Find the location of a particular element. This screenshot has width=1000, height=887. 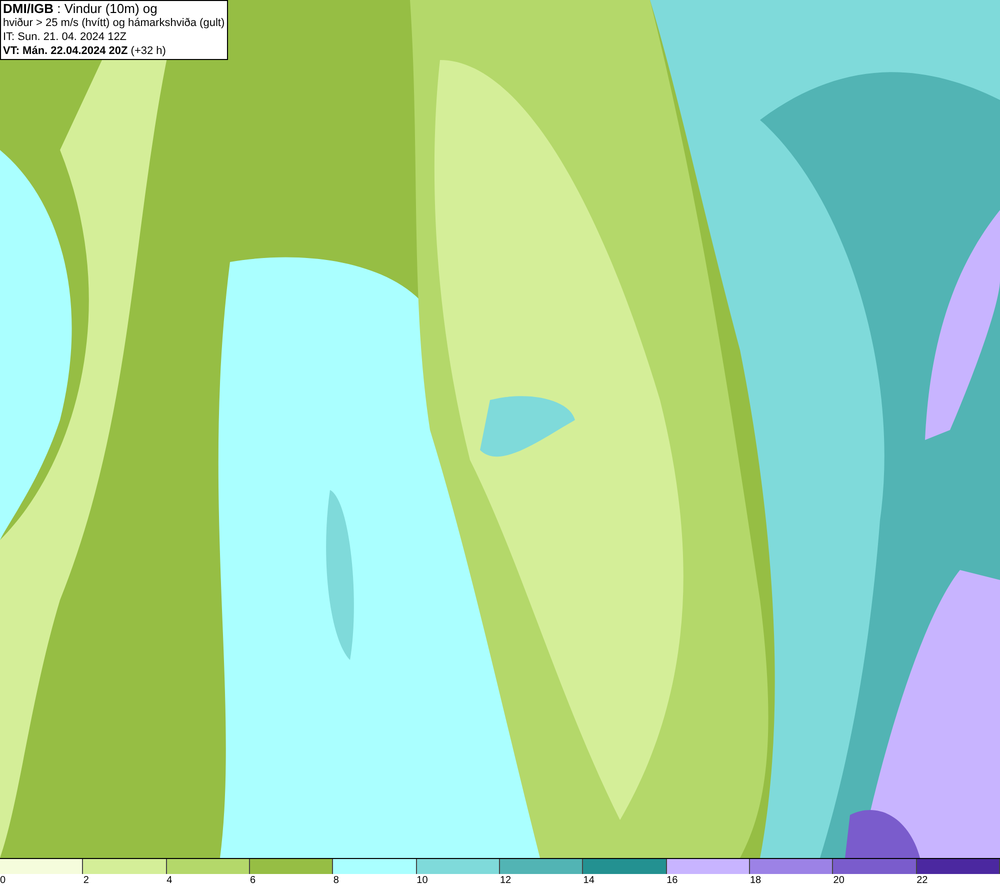

legend-tick-label: 16 is located at coordinates (672, 880).